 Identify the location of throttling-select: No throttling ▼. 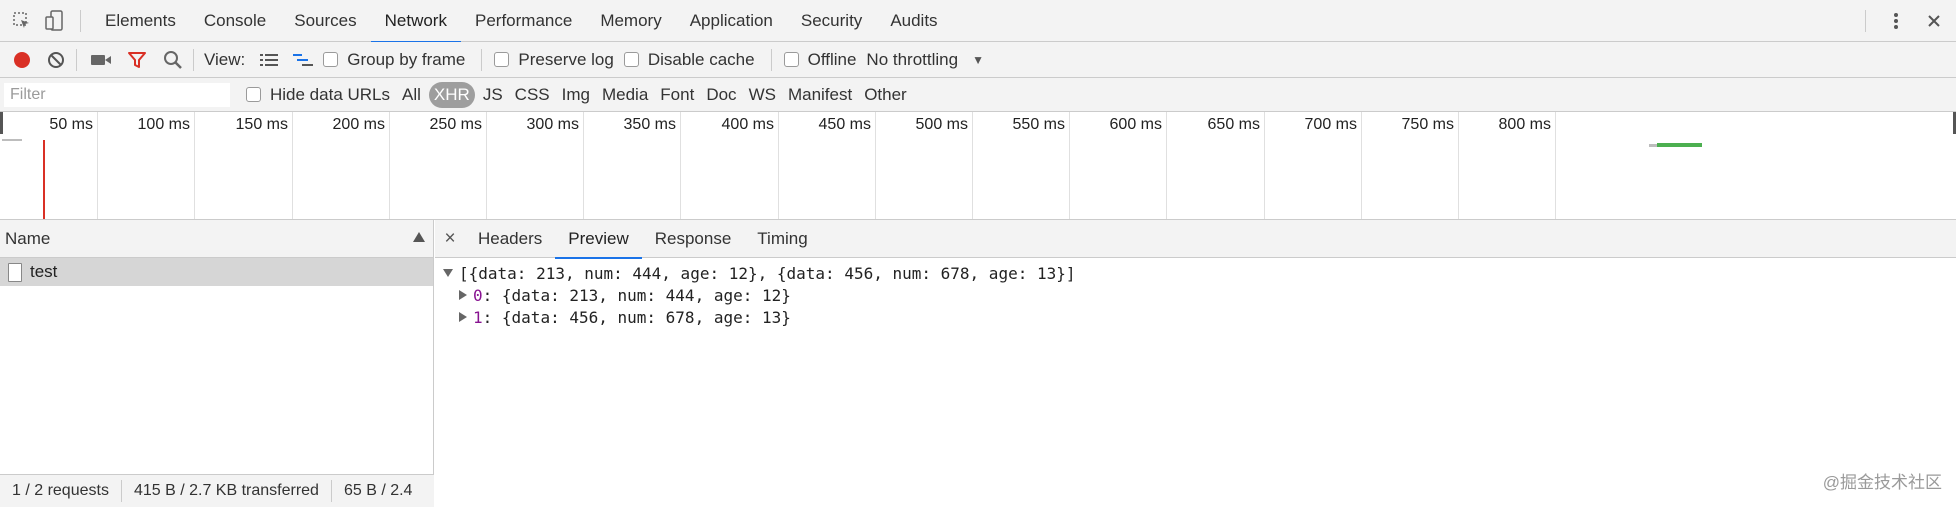
(925, 60).